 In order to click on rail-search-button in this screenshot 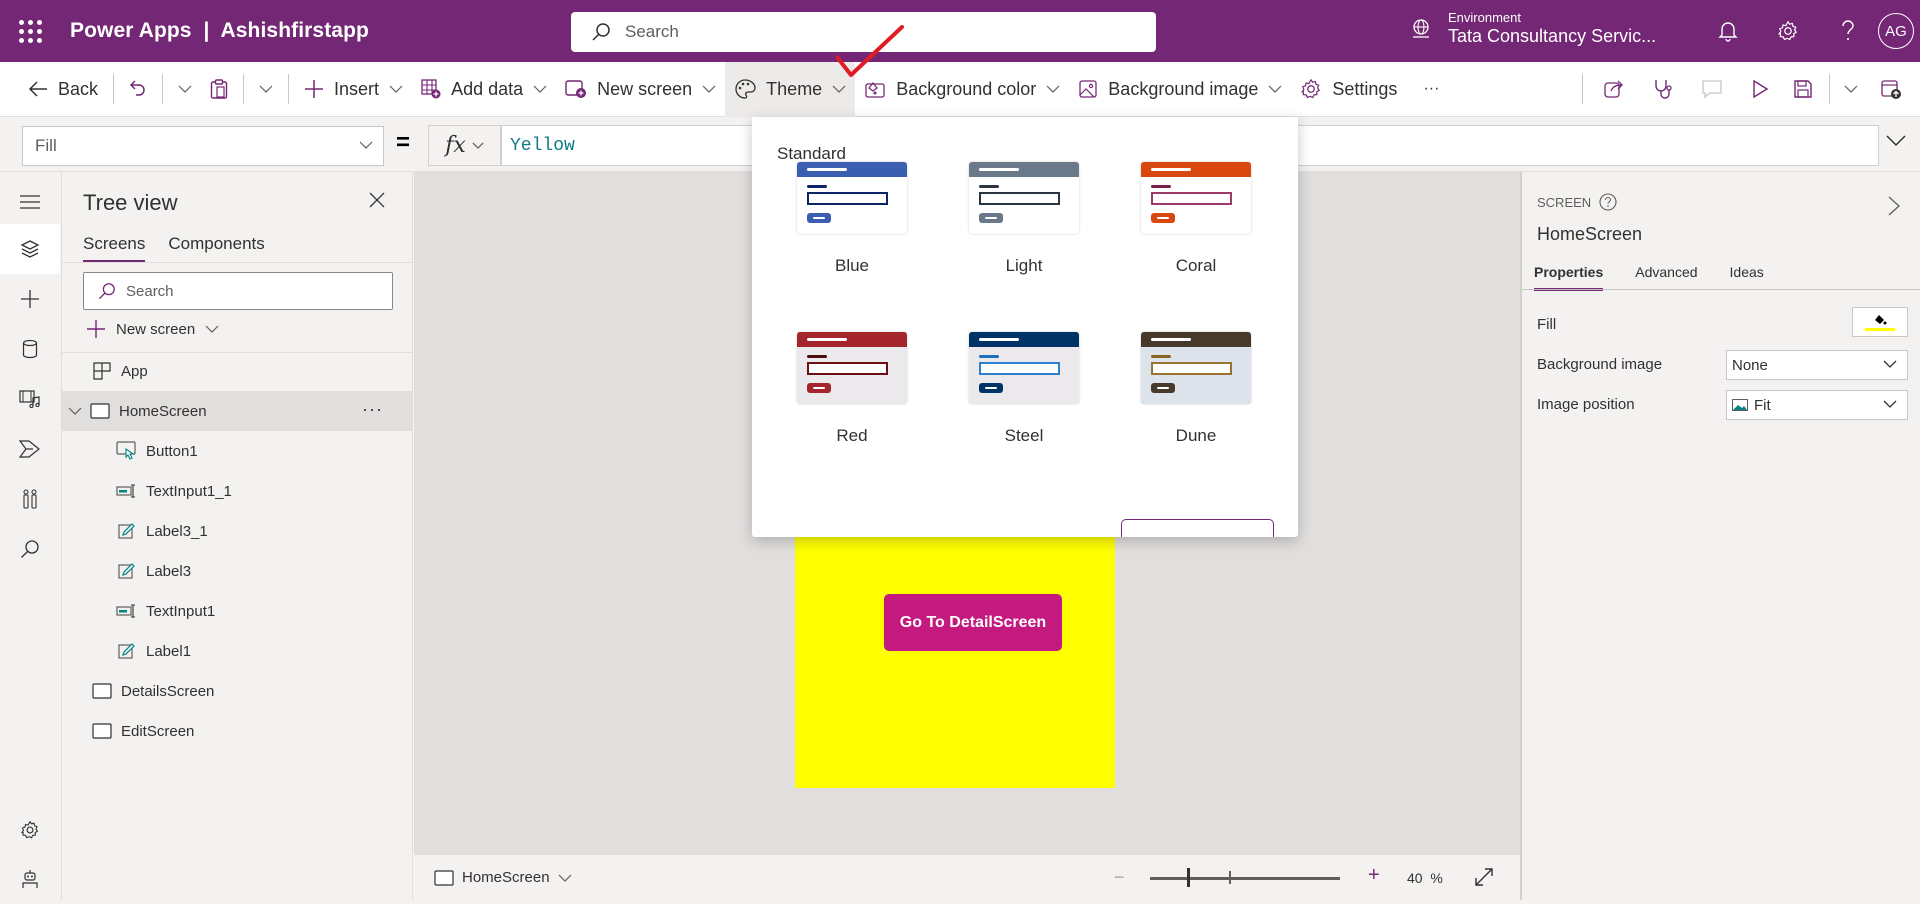, I will do `click(30, 549)`.